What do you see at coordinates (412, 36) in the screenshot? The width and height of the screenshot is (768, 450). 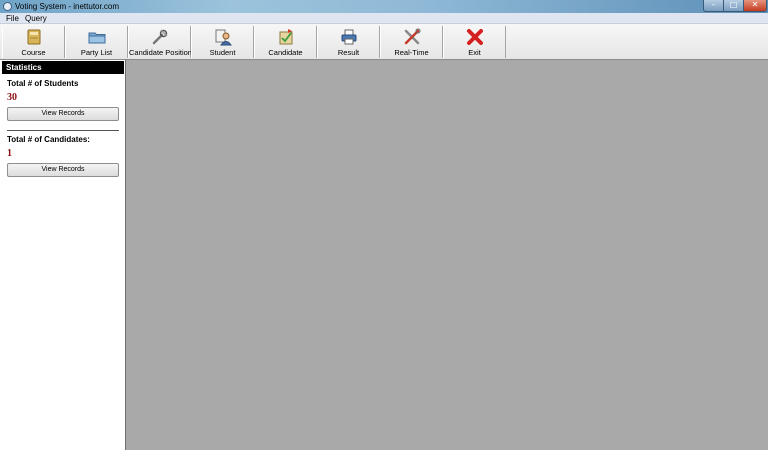 I see `wrench-icon` at bounding box center [412, 36].